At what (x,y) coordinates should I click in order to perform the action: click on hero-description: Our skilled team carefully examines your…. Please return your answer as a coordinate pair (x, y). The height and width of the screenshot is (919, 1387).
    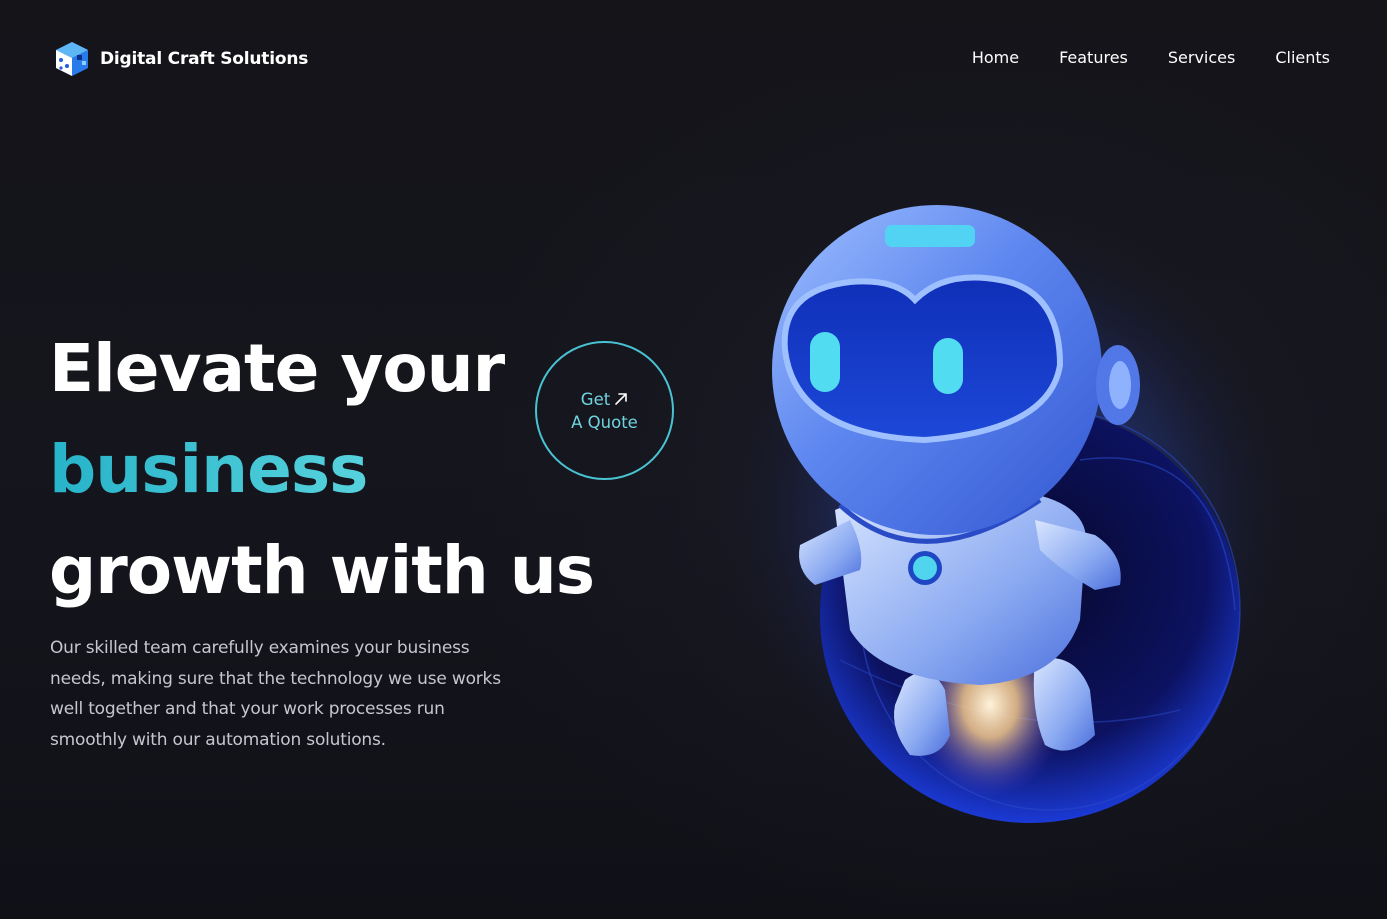
    Looking at the image, I should click on (275, 694).